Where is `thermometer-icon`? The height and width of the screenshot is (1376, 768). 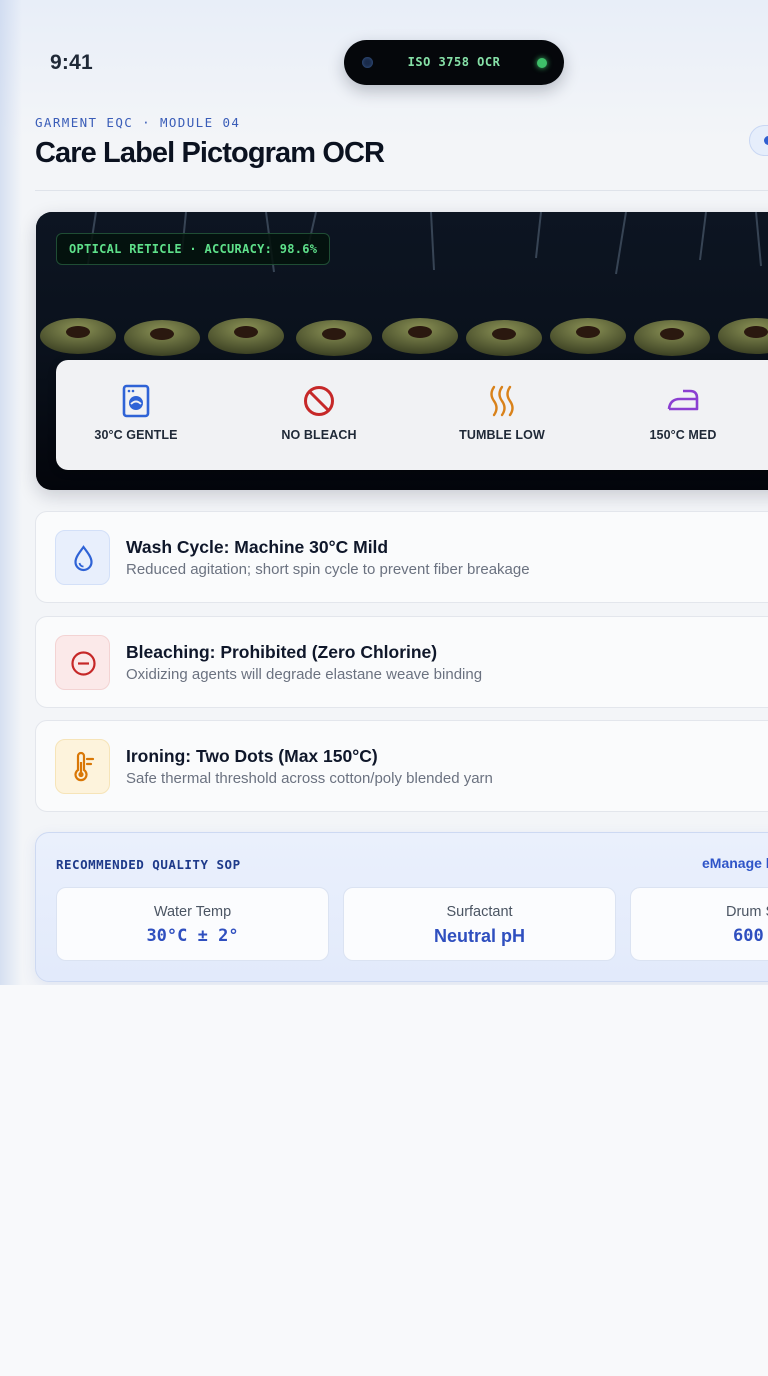
thermometer-icon is located at coordinates (84, 766).